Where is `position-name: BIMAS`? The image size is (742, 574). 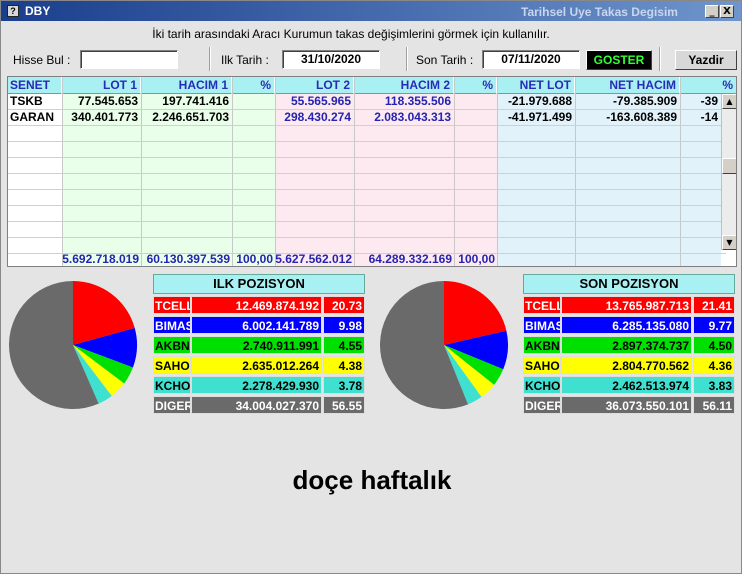 position-name: BIMAS is located at coordinates (542, 325).